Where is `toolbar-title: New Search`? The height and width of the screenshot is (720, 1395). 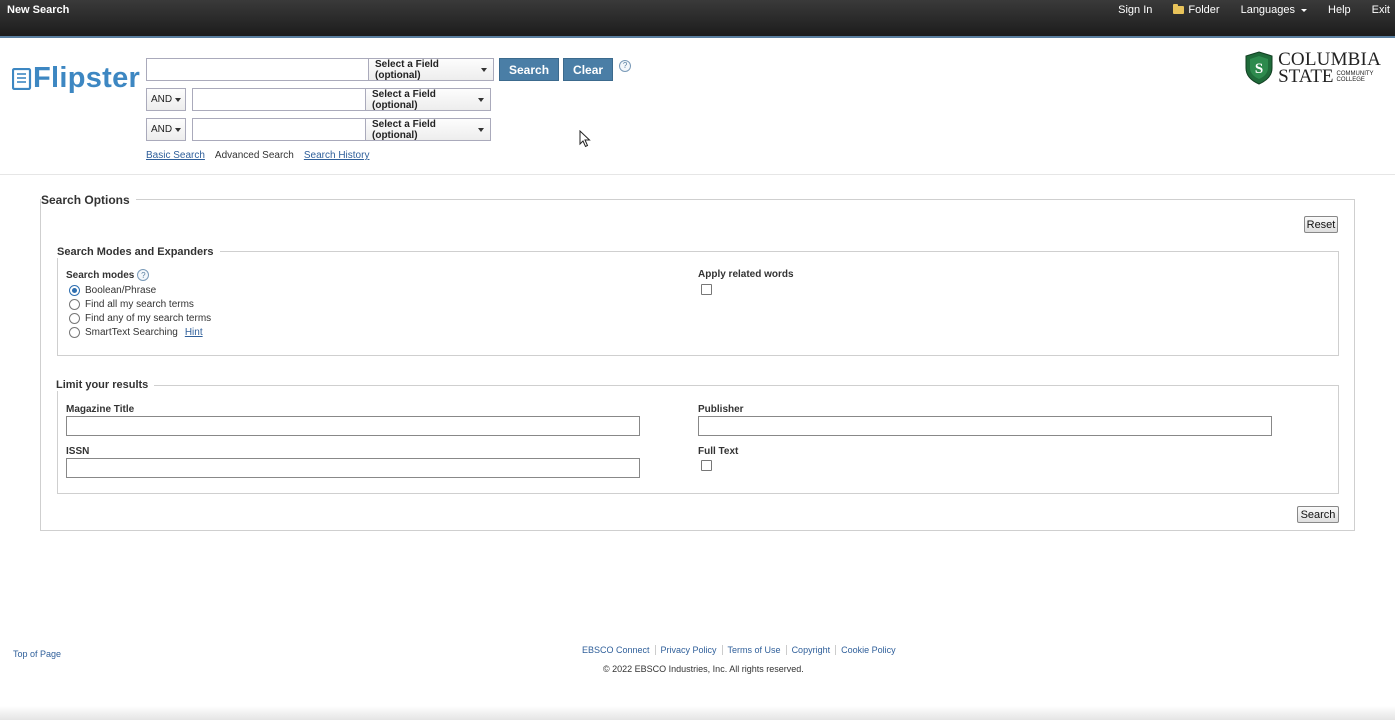 toolbar-title: New Search is located at coordinates (38, 10).